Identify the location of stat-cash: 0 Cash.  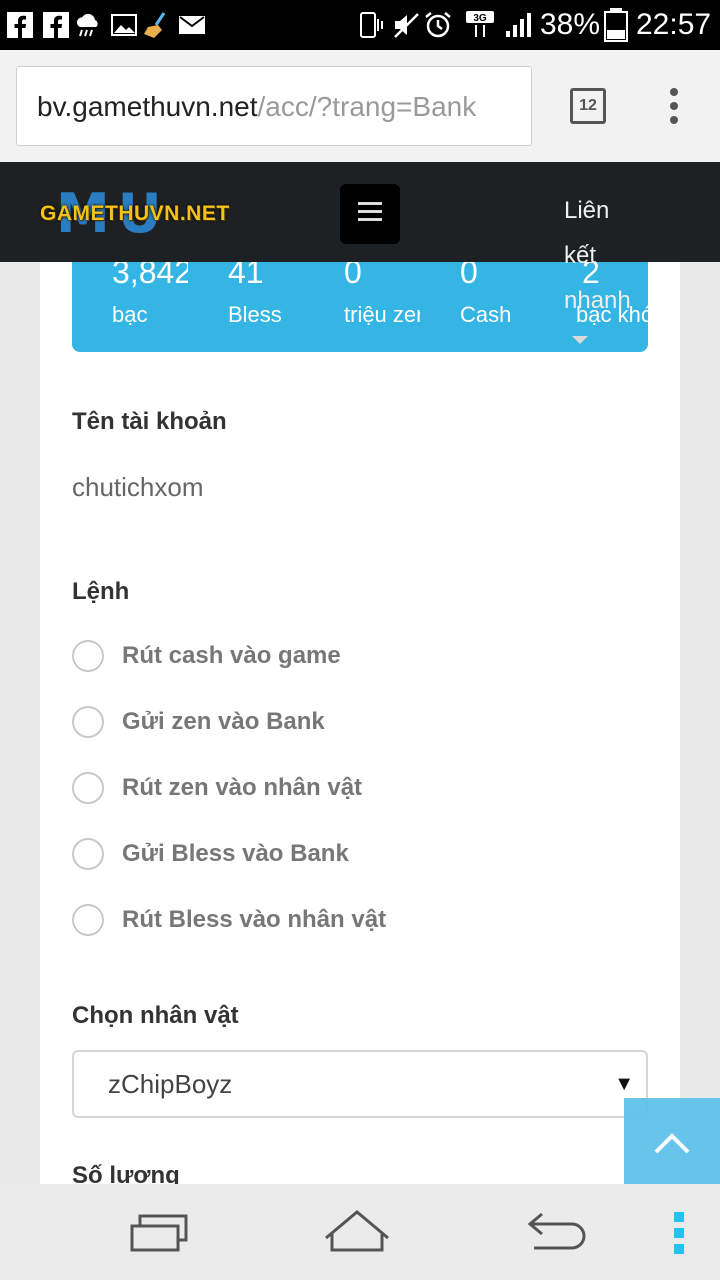
(498, 307).